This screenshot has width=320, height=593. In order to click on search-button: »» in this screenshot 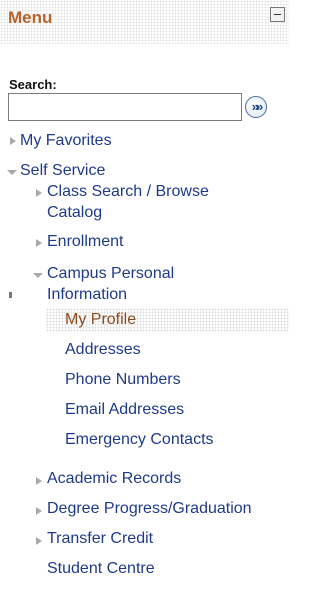, I will do `click(256, 107)`.